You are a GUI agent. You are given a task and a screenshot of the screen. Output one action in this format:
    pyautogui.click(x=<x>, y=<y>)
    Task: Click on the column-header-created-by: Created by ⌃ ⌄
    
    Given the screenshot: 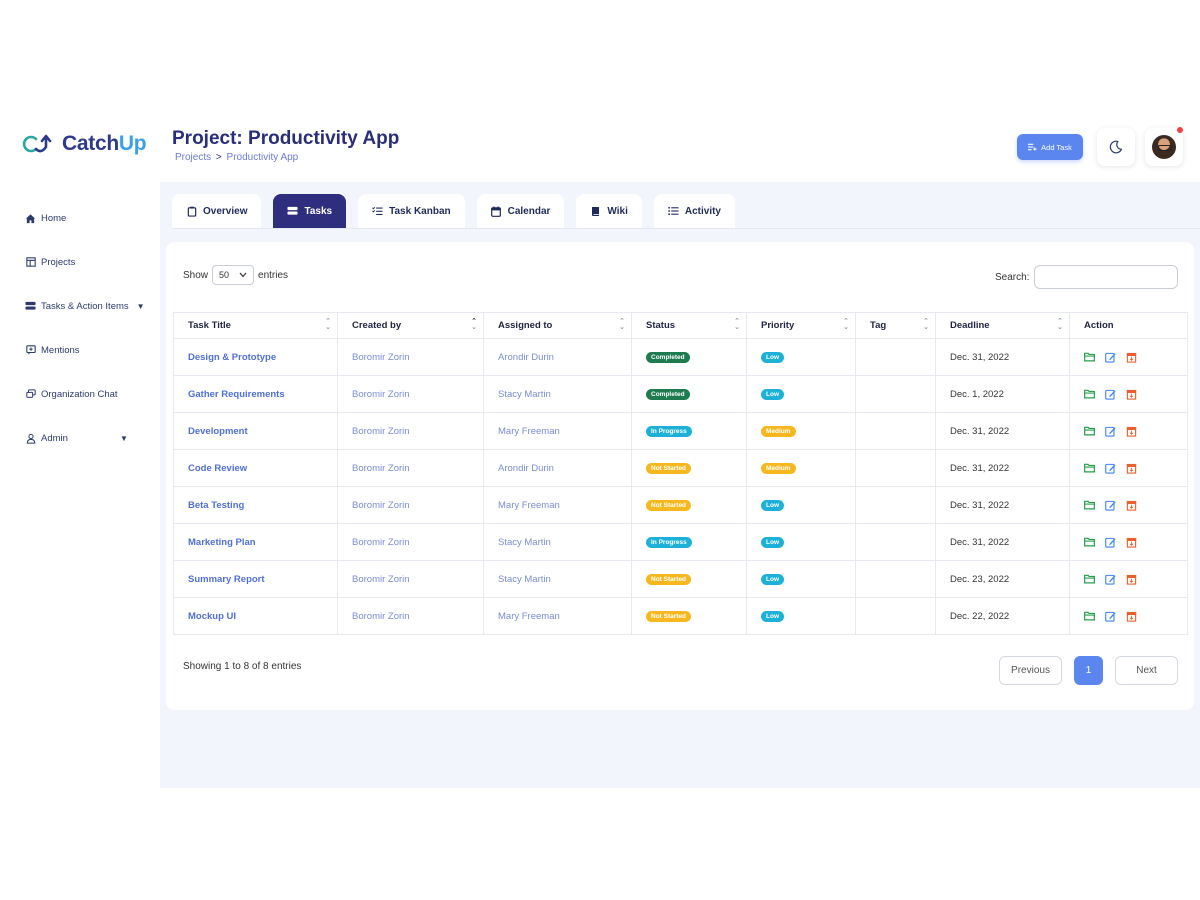 What is the action you would take?
    pyautogui.click(x=410, y=325)
    